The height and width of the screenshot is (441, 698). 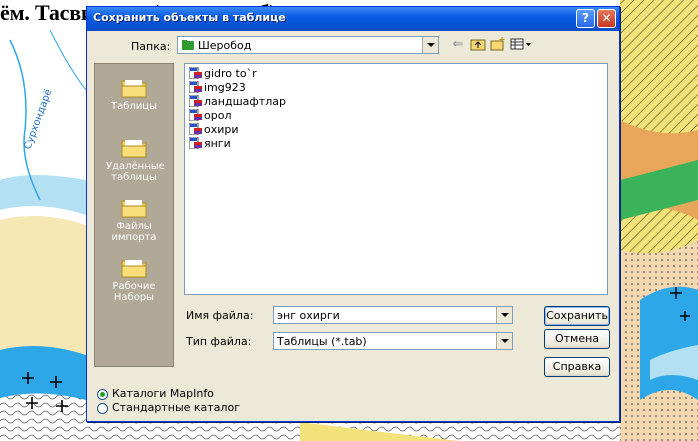 I want to click on file-name: ландшафтлар, so click(x=245, y=101).